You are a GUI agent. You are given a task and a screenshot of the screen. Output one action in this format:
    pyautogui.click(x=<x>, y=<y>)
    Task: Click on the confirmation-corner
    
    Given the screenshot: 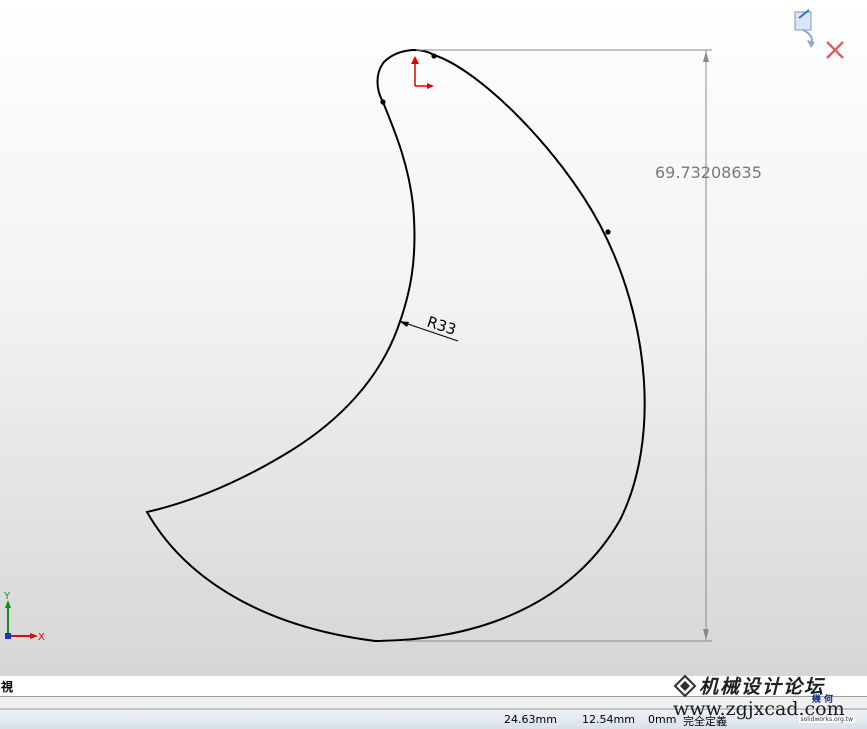 What is the action you would take?
    pyautogui.click(x=821, y=37)
    